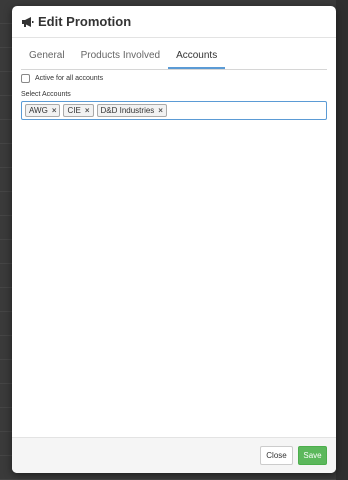 This screenshot has height=480, width=348. I want to click on select-accounts-input: AWG × CIE × D&D Industries ×, so click(174, 110).